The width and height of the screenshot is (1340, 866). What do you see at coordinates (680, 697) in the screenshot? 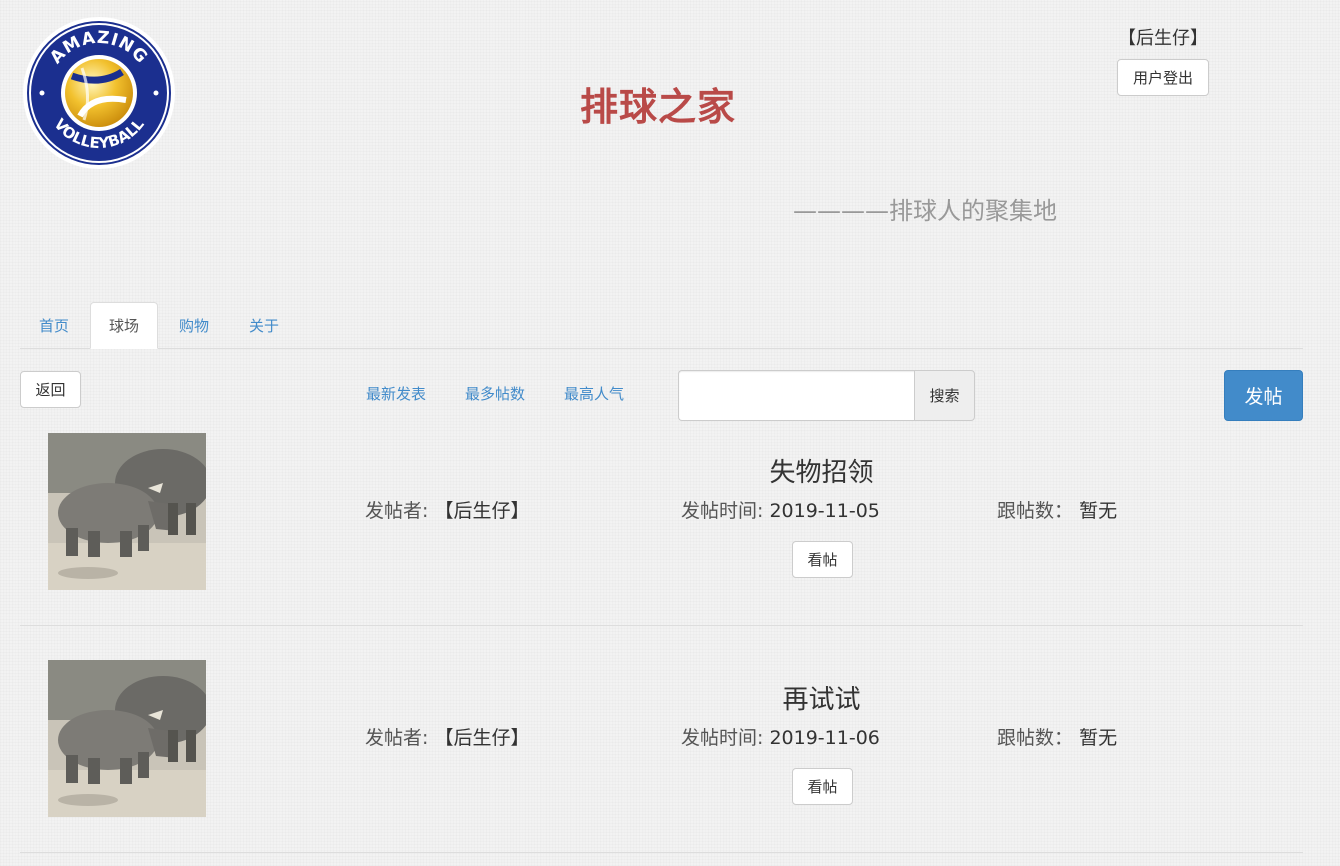
I see `post-title: 再试试` at bounding box center [680, 697].